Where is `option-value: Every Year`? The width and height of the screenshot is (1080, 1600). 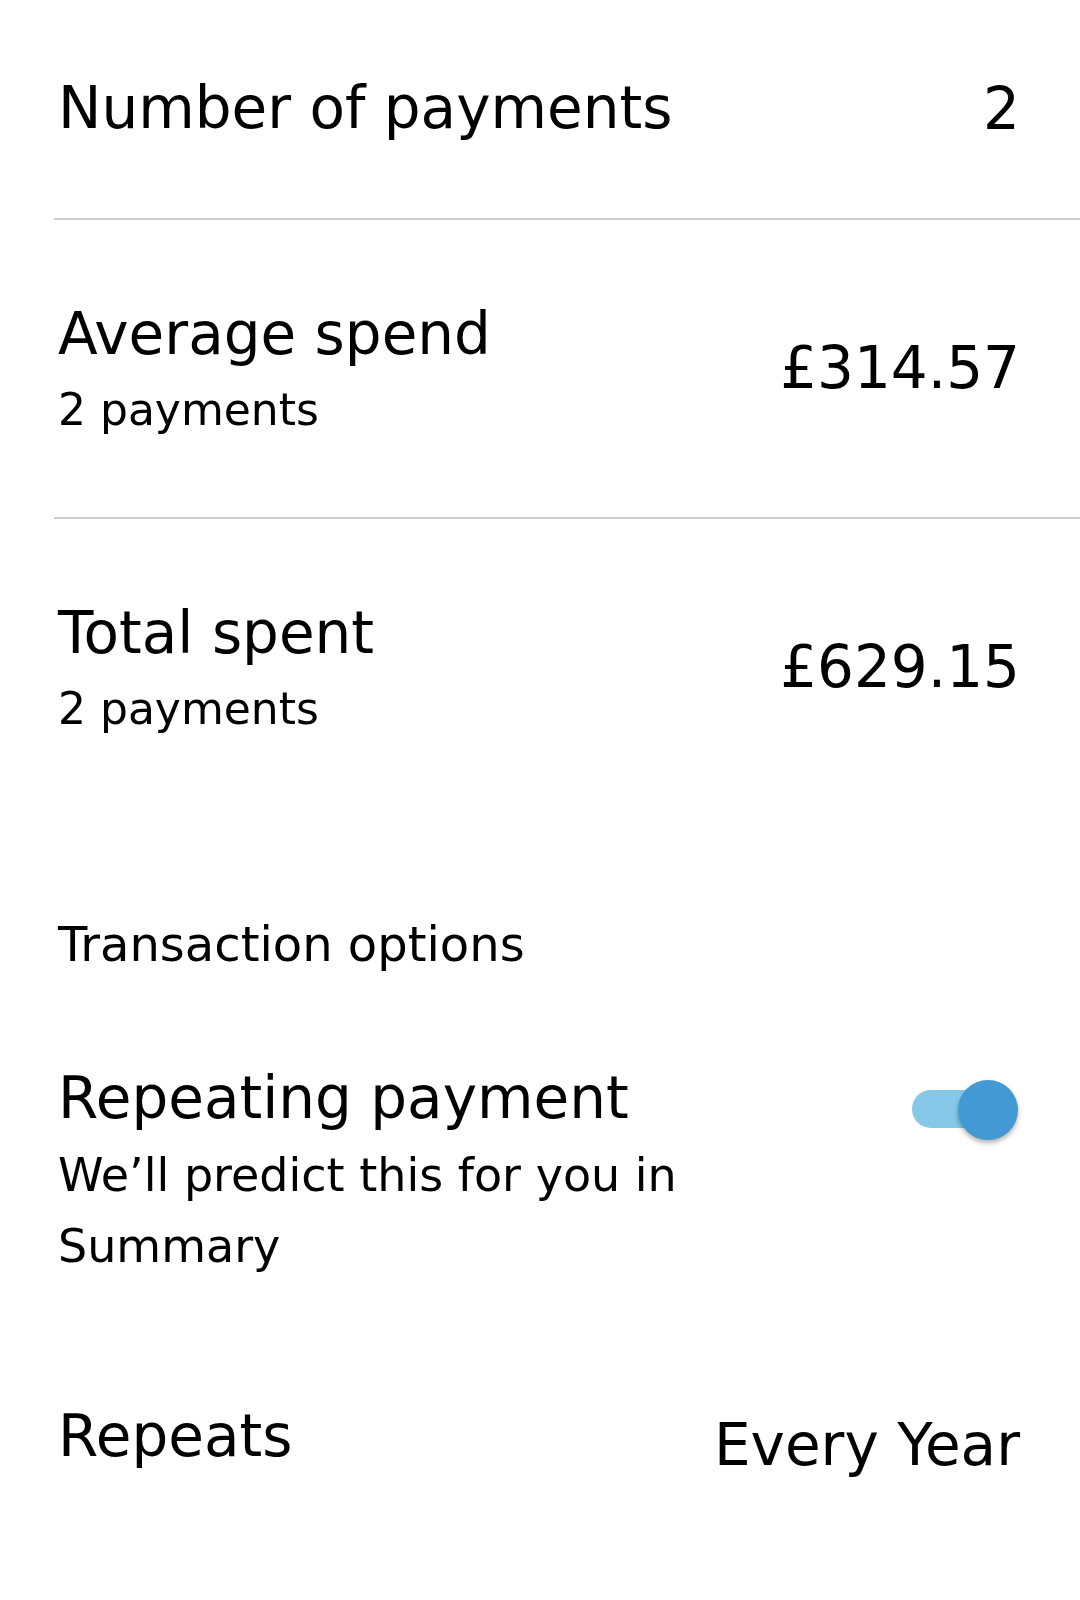 option-value: Every Year is located at coordinates (866, 1446).